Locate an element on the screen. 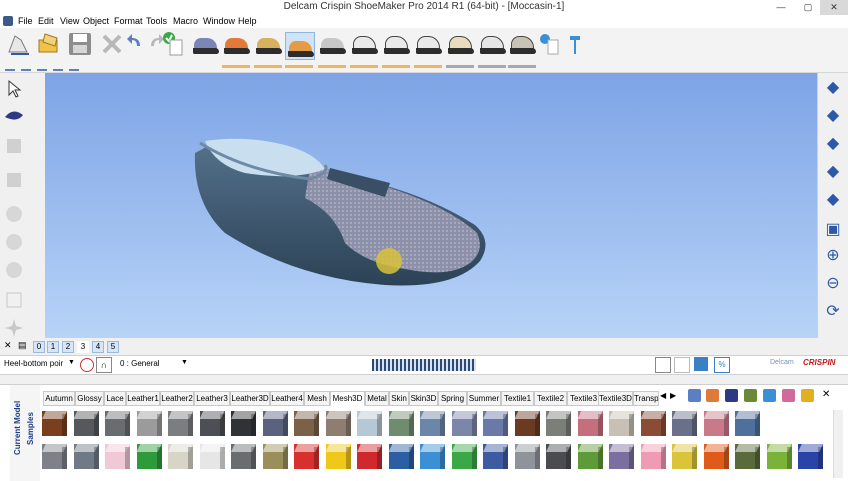  tab-skin: Skin is located at coordinates (399, 398).